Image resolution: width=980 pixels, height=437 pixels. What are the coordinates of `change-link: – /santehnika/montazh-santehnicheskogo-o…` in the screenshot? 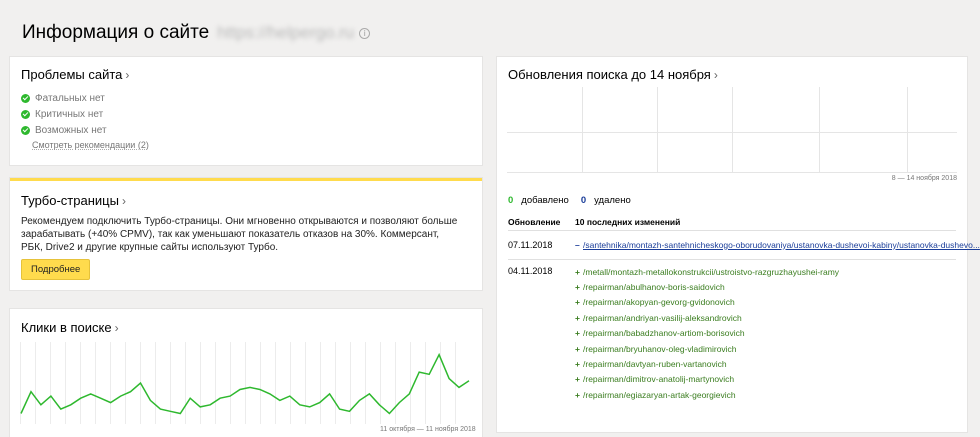 It's located at (777, 244).